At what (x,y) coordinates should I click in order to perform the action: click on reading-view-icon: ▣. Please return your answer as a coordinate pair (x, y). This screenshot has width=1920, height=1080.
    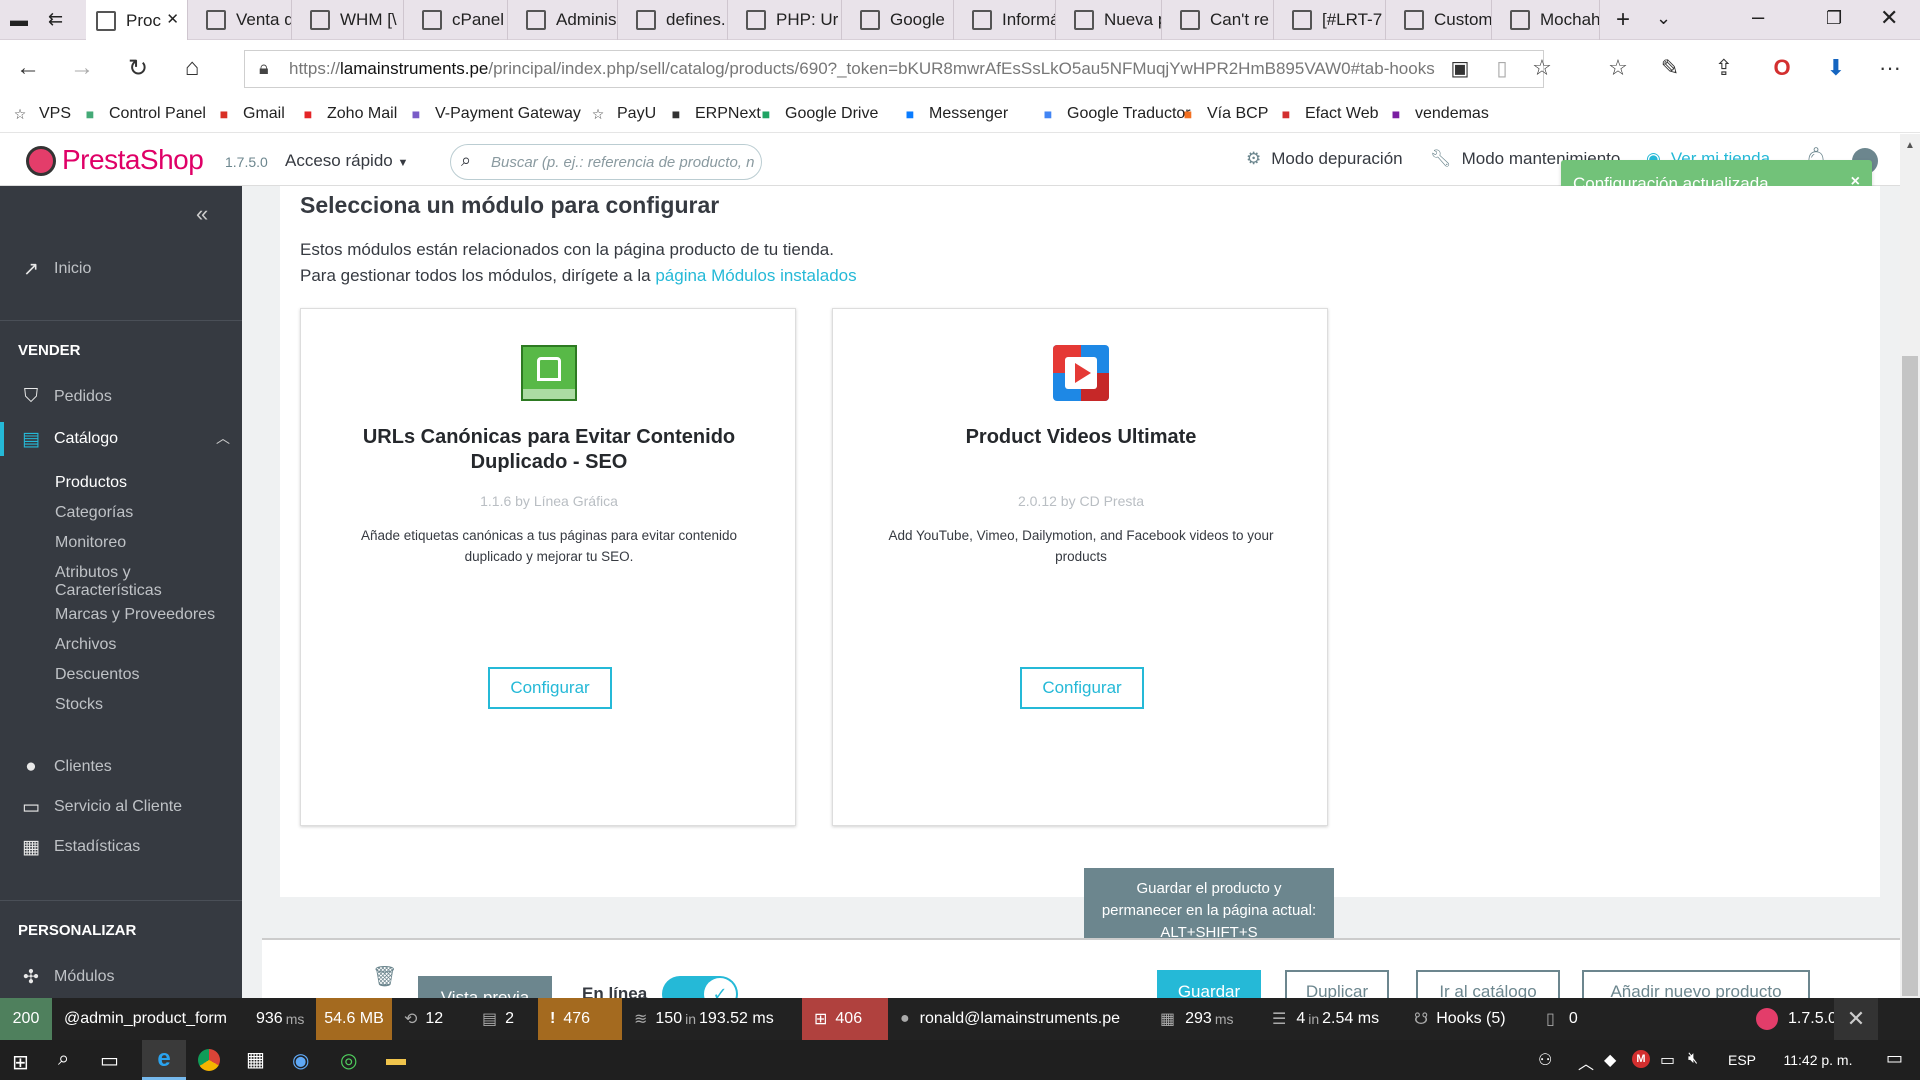
    Looking at the image, I should click on (1460, 68).